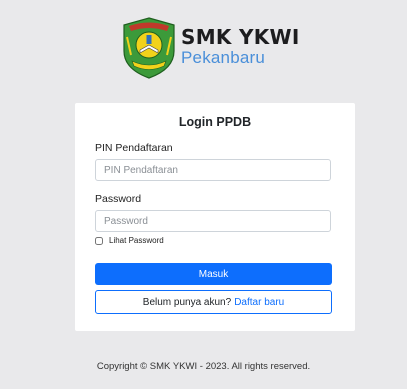  Describe the element at coordinates (223, 57) in the screenshot. I see `brand-city: Pekanbaru` at that location.